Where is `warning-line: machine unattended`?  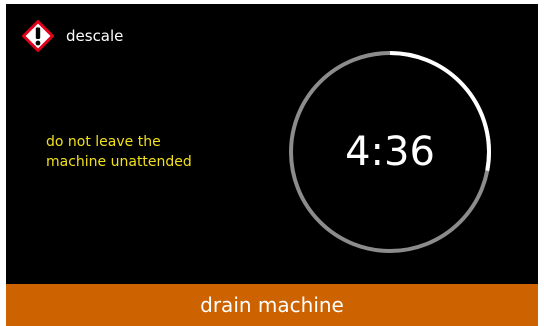
warning-line: machine unattended is located at coordinates (119, 162).